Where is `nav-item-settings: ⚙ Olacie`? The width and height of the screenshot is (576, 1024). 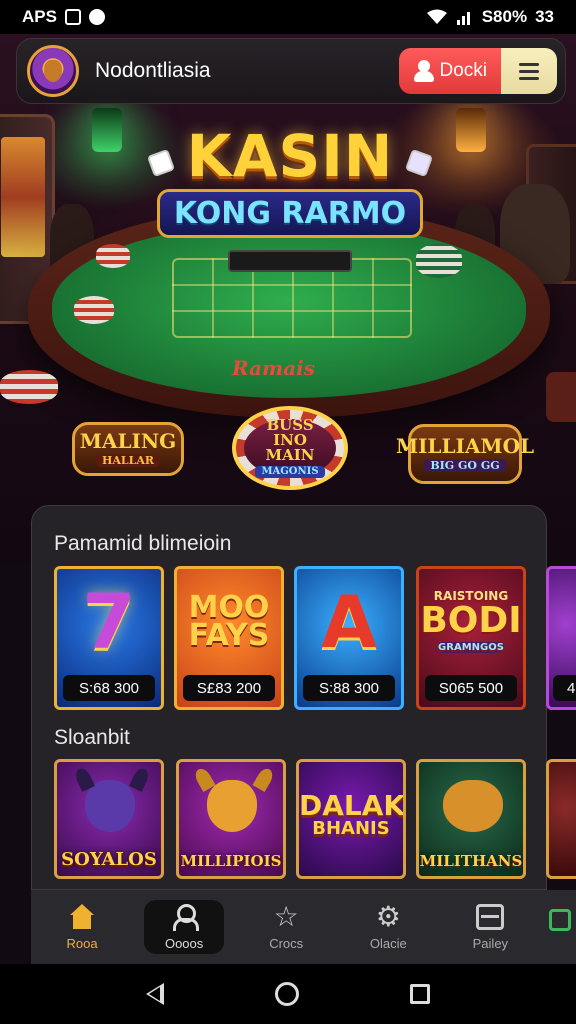 nav-item-settings: ⚙ Olacie is located at coordinates (388, 927).